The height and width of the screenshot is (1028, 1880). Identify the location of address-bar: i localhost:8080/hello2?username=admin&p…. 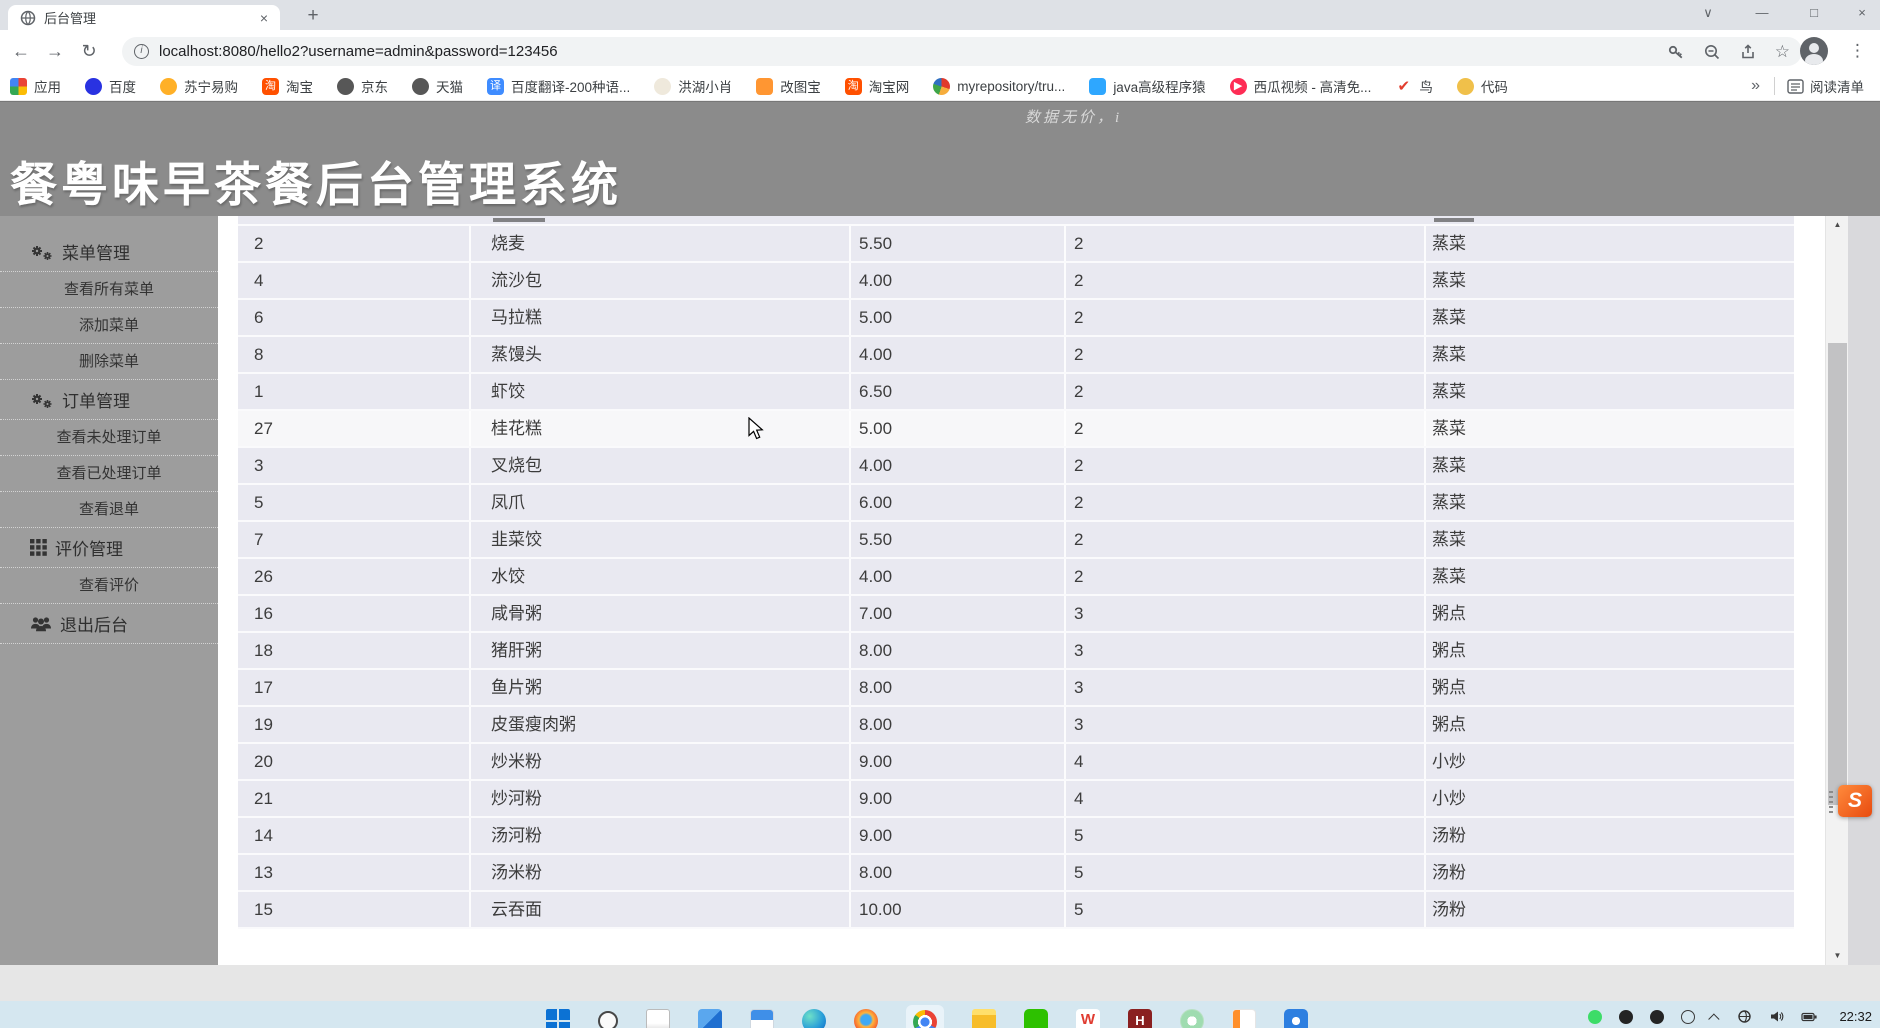
(962, 51).